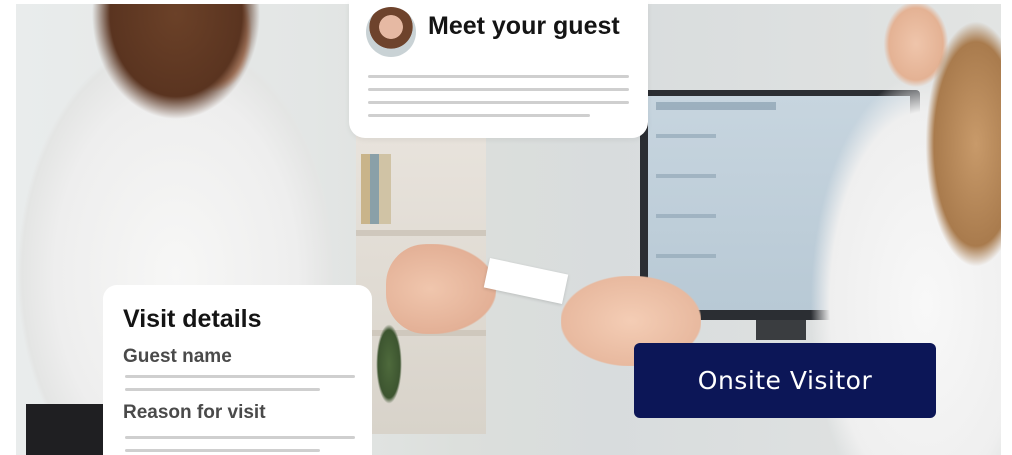 The image size is (1012, 455). What do you see at coordinates (948, 169) in the screenshot?
I see `receptionist-hair` at bounding box center [948, 169].